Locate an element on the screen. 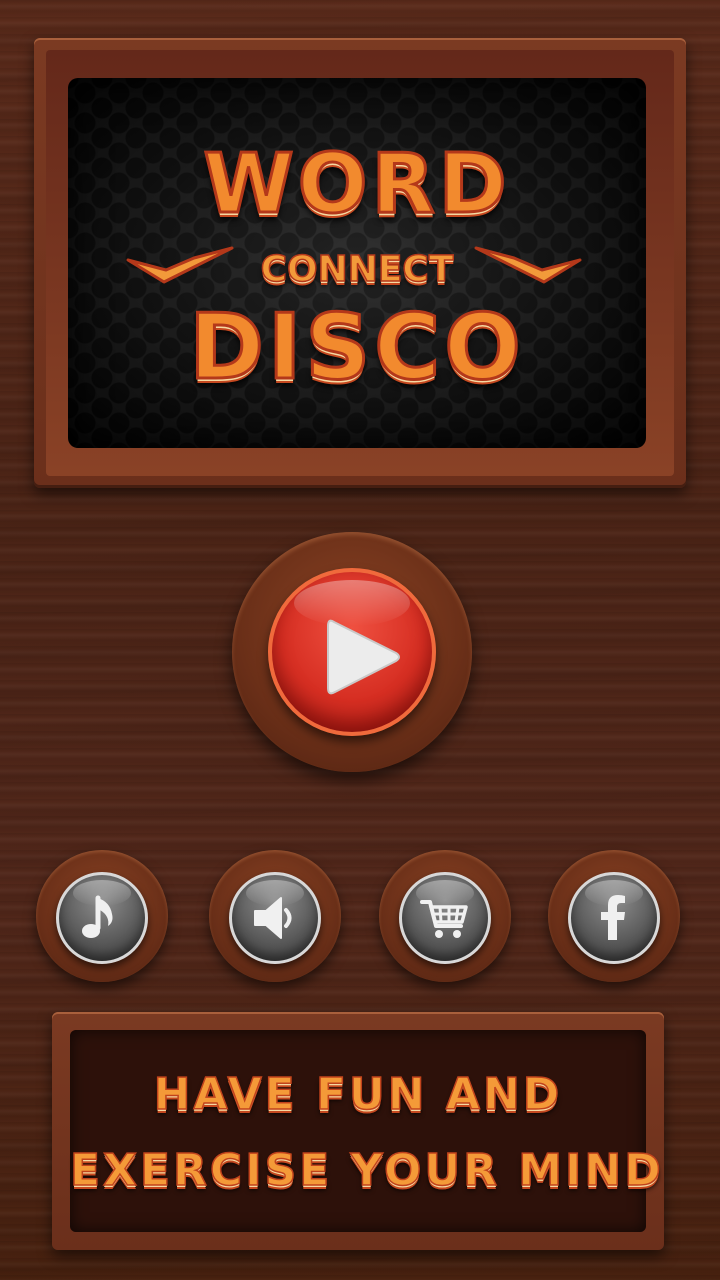 The image size is (720, 1280). speaker-icon is located at coordinates (273, 918).